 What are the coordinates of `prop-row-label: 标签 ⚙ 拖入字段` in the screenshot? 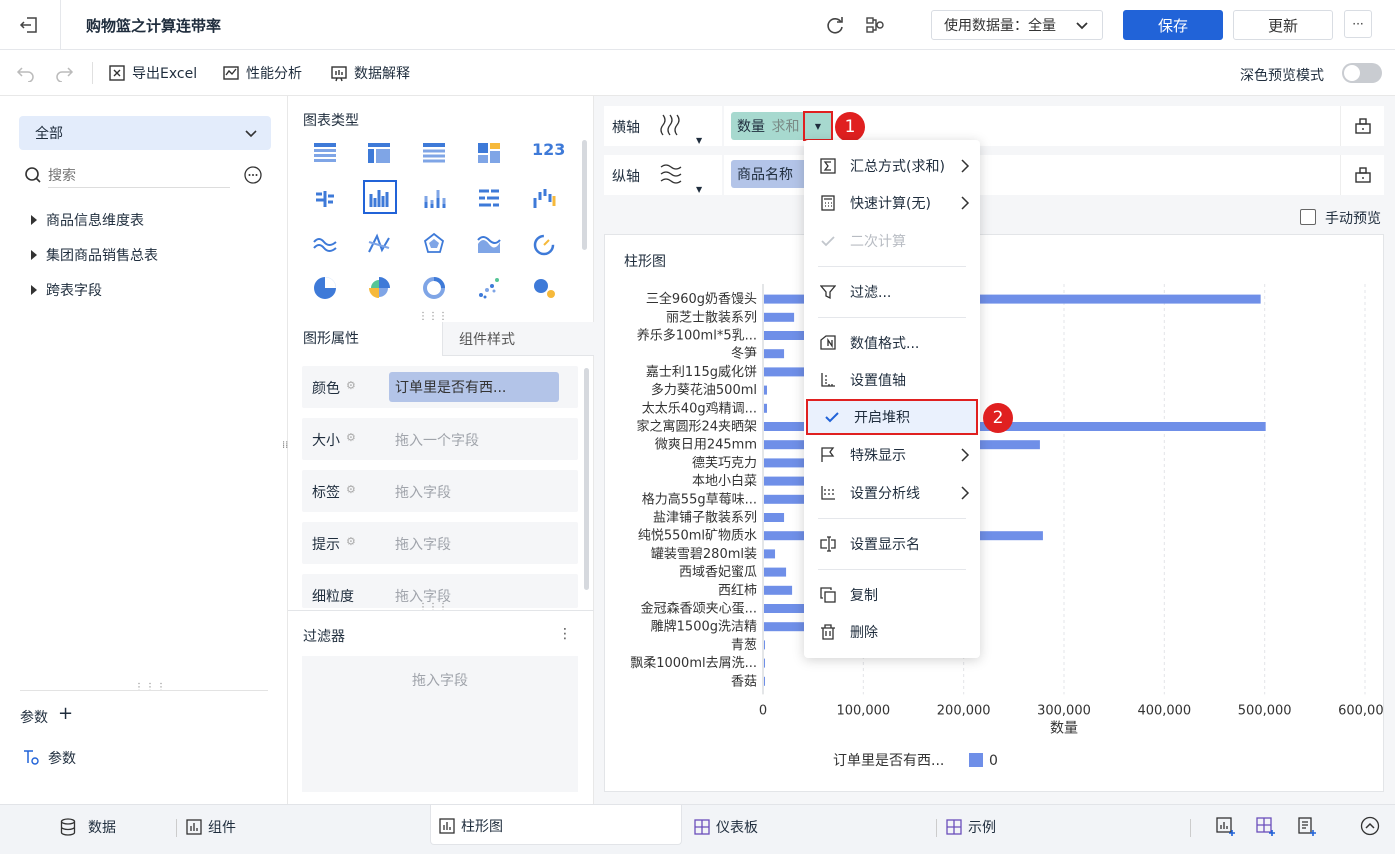 It's located at (440, 491).